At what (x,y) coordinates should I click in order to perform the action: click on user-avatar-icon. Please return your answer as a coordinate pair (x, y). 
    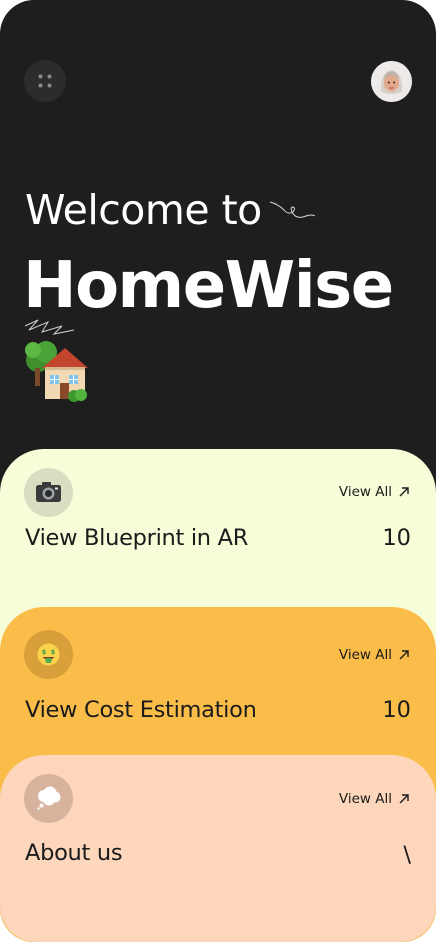
    Looking at the image, I should click on (391, 81).